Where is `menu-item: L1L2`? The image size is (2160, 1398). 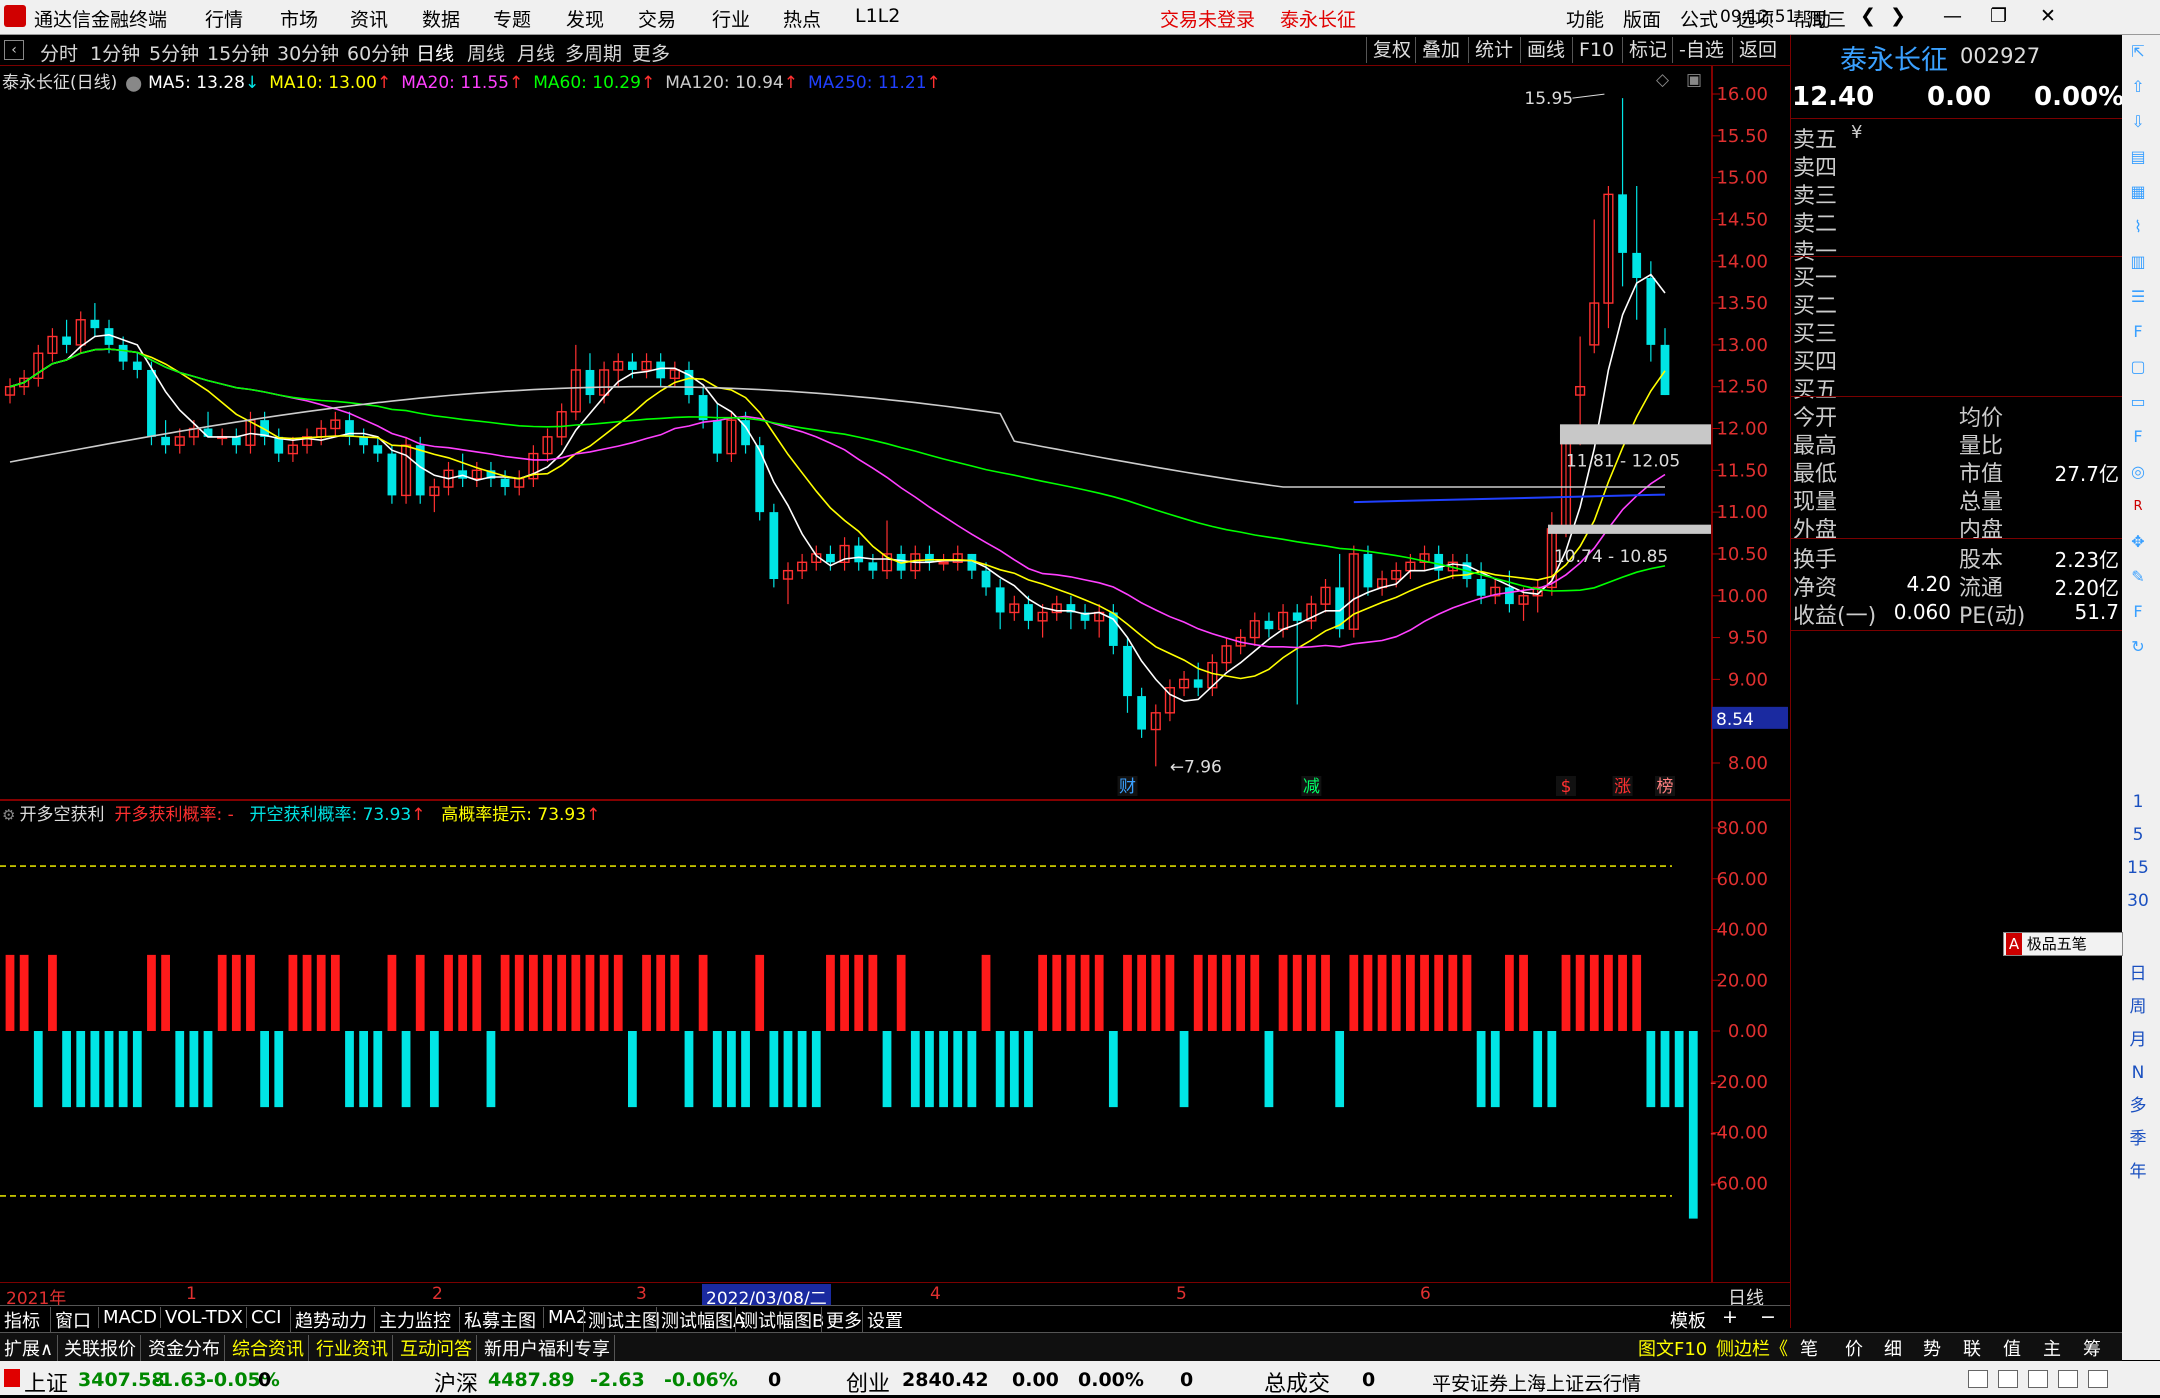
menu-item: L1L2 is located at coordinates (877, 16).